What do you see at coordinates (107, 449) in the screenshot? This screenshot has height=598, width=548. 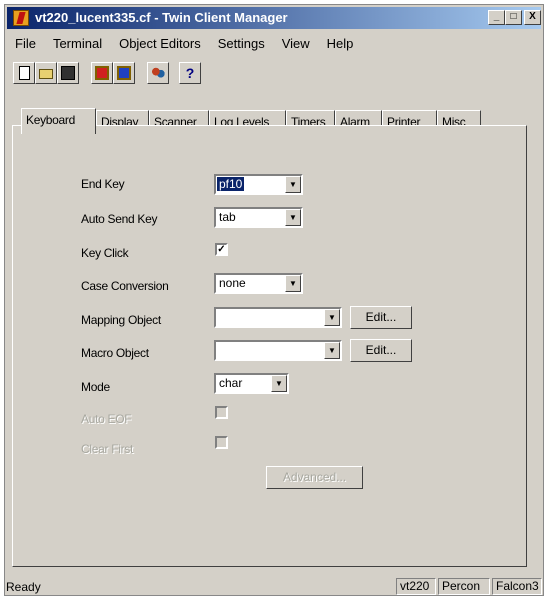 I see `clear-first-label: Clear First` at bounding box center [107, 449].